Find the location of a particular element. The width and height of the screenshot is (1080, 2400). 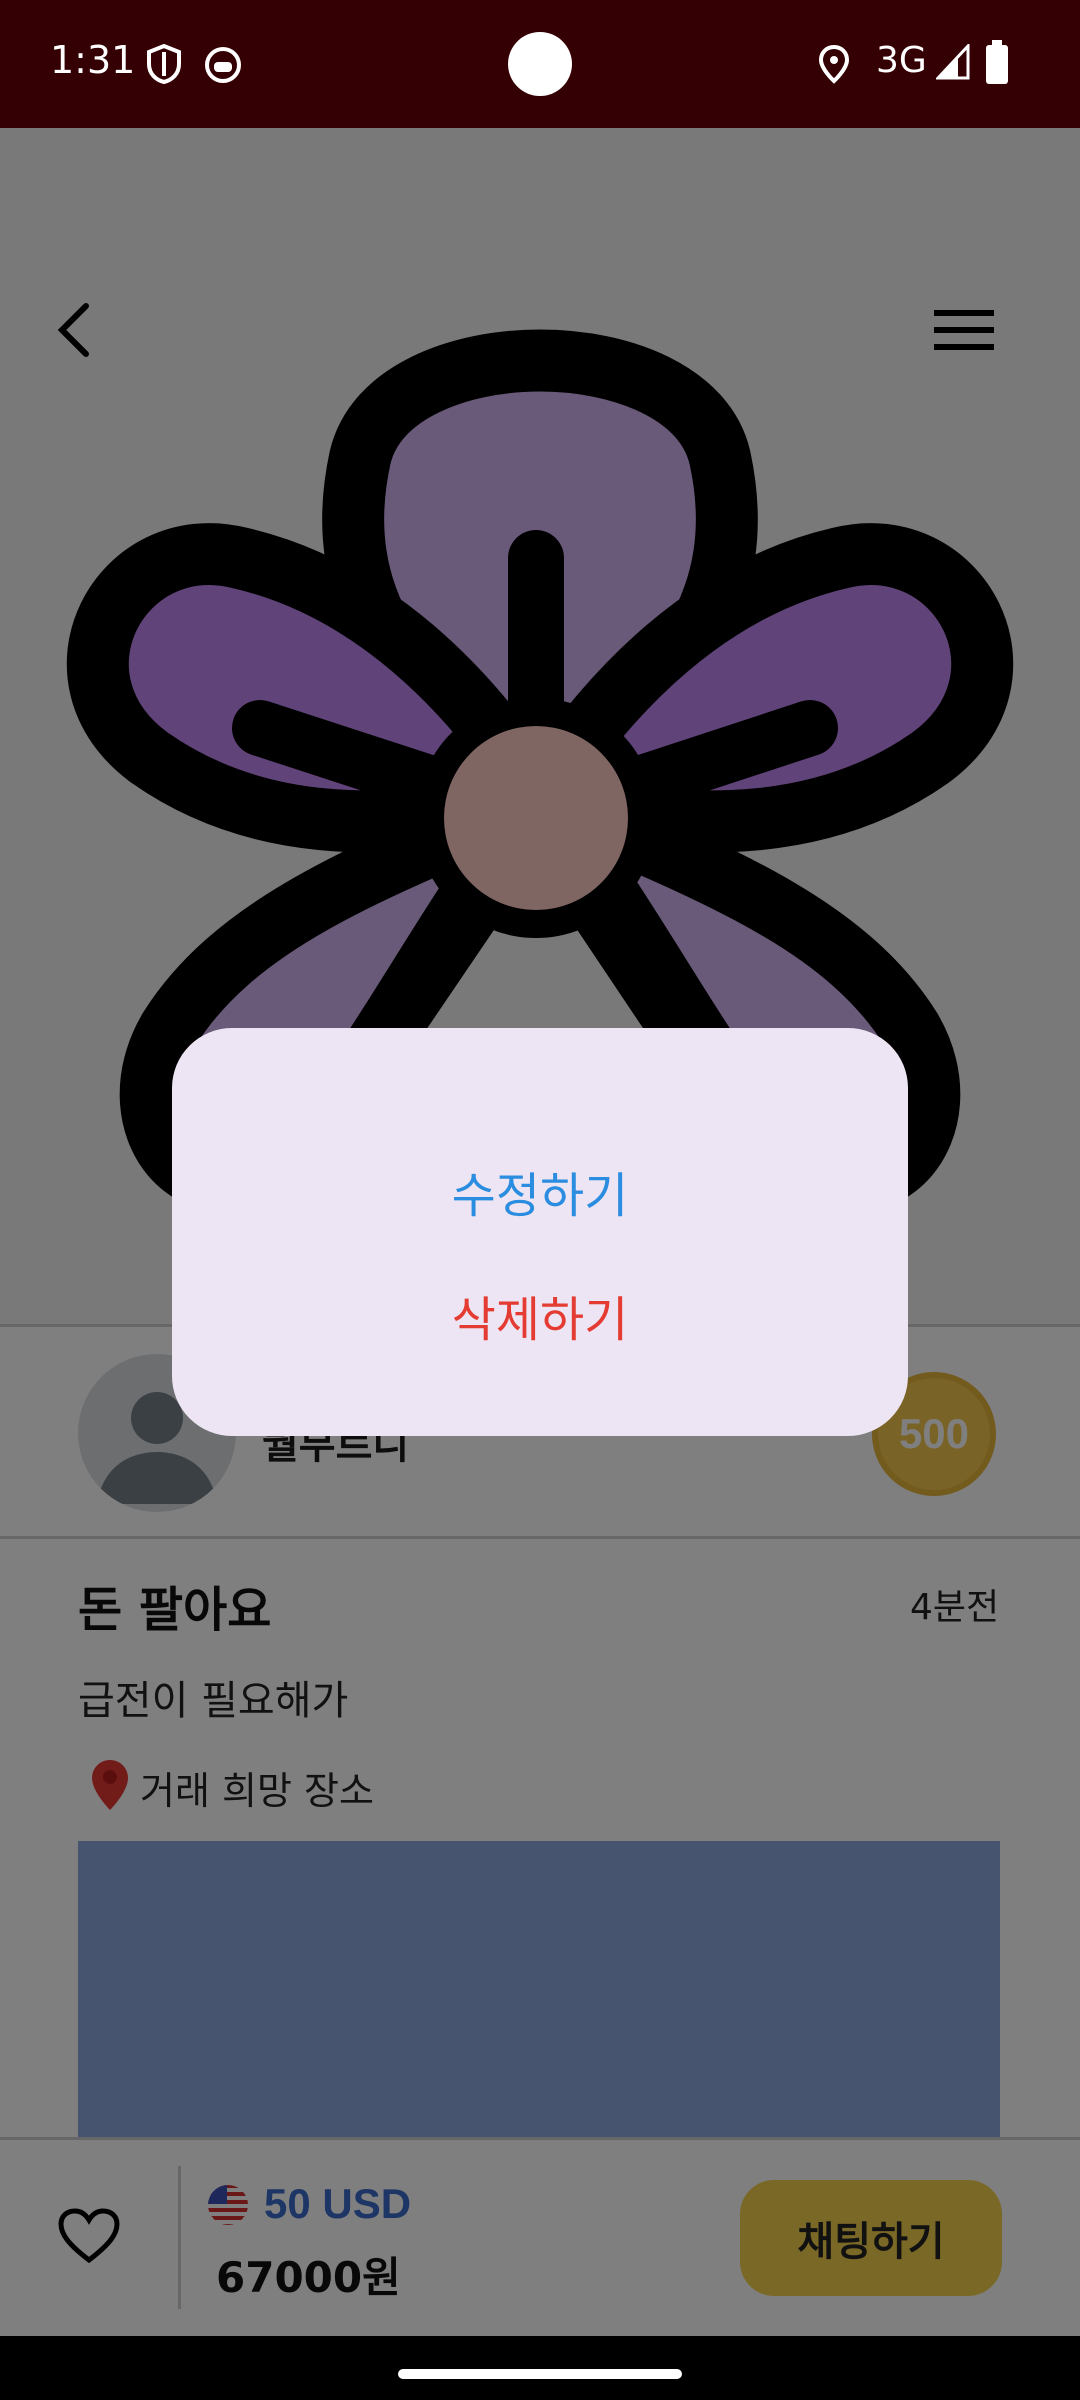

options-dialog: 수정하기 삭제하기 is located at coordinates (540, 1232).